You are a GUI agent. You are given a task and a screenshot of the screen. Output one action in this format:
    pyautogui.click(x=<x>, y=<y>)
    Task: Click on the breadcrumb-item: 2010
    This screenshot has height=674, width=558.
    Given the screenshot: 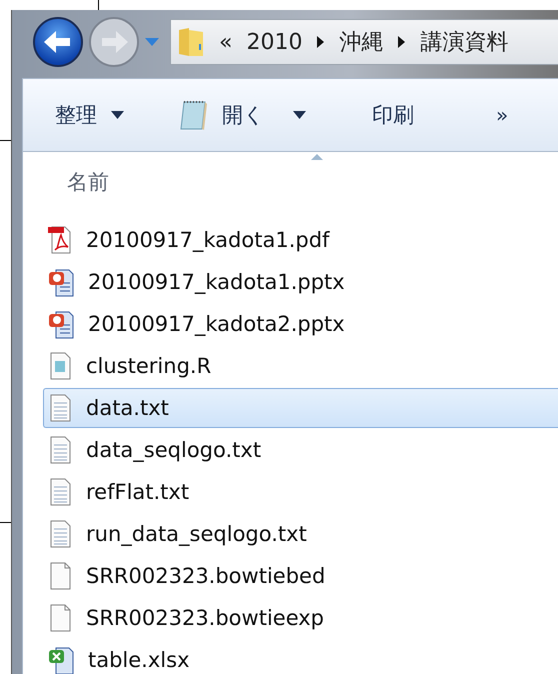 What is the action you would take?
    pyautogui.click(x=274, y=42)
    